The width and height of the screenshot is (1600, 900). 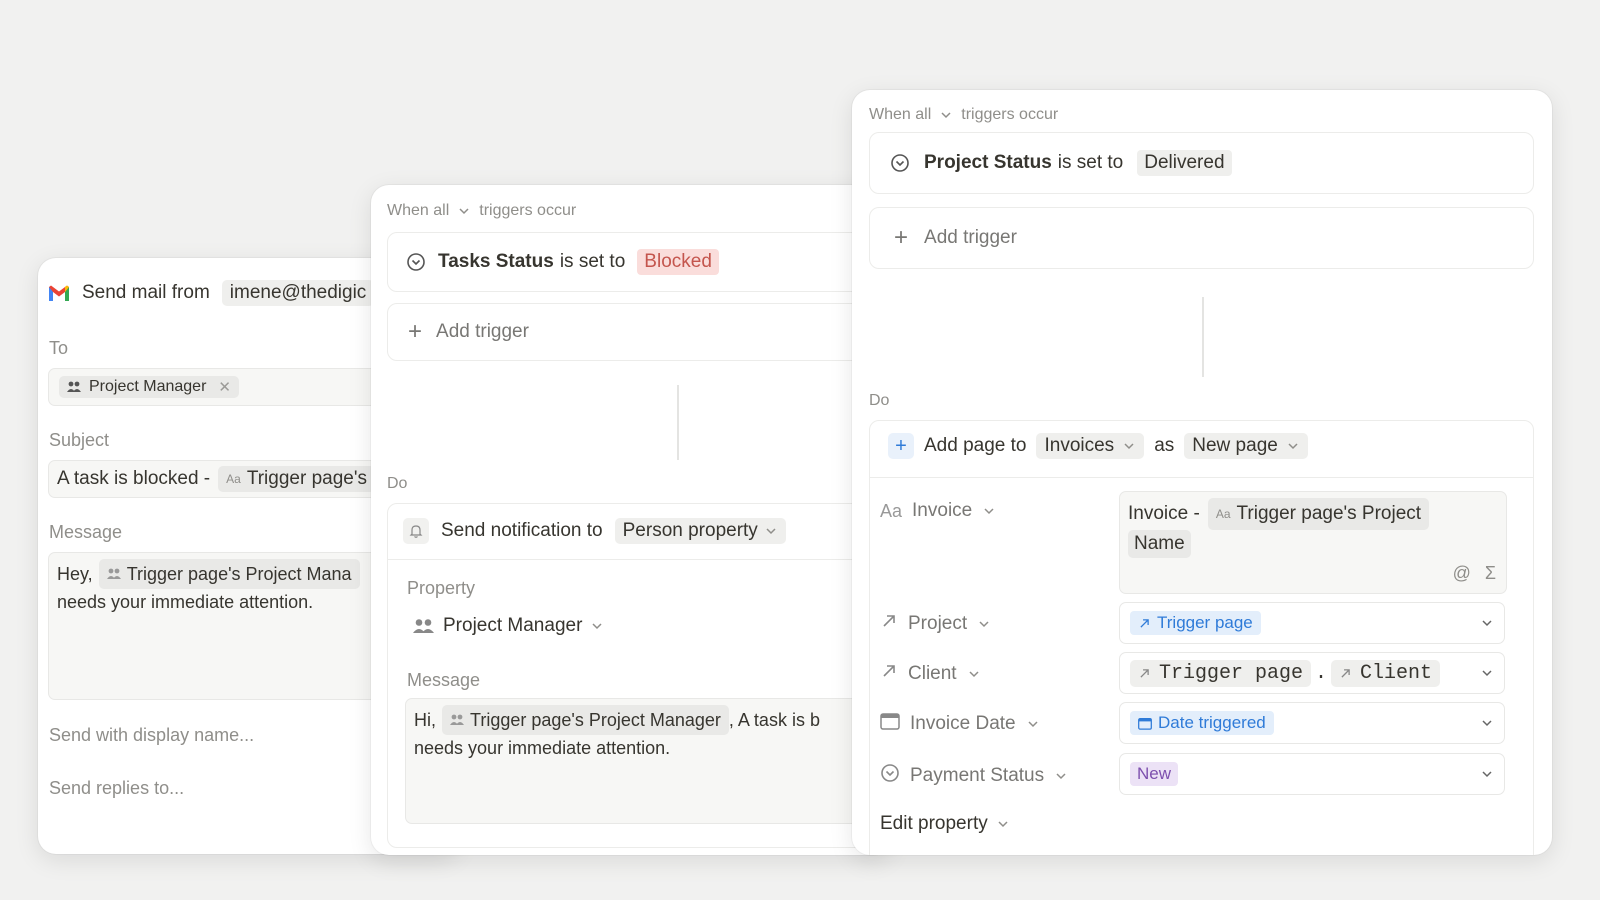 What do you see at coordinates (425, 720) in the screenshot?
I see `message-greeting: Hi,` at bounding box center [425, 720].